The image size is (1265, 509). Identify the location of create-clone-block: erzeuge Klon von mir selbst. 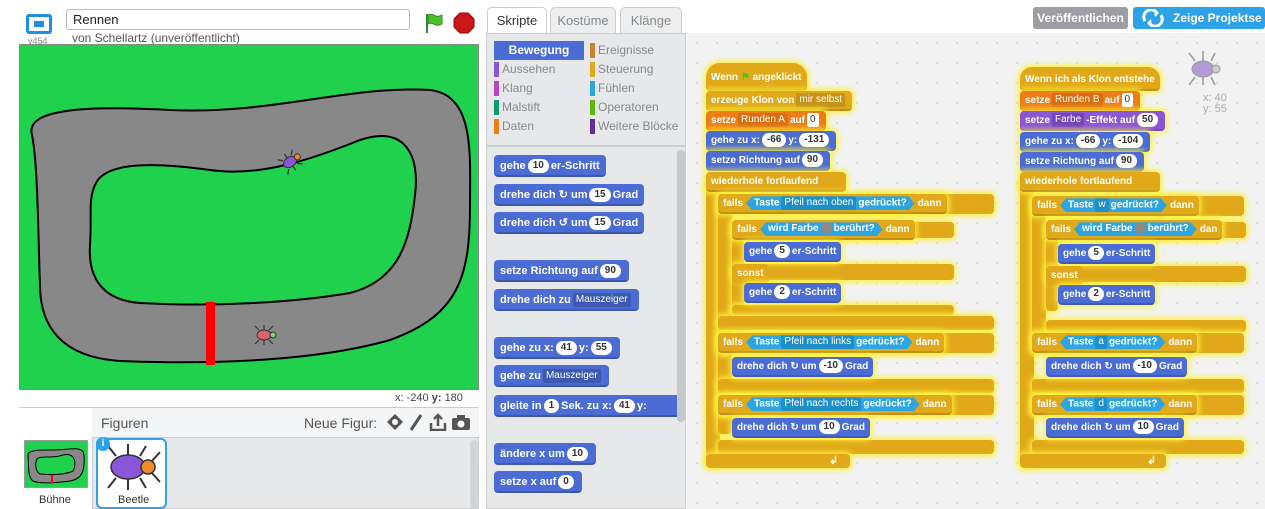
(779, 101).